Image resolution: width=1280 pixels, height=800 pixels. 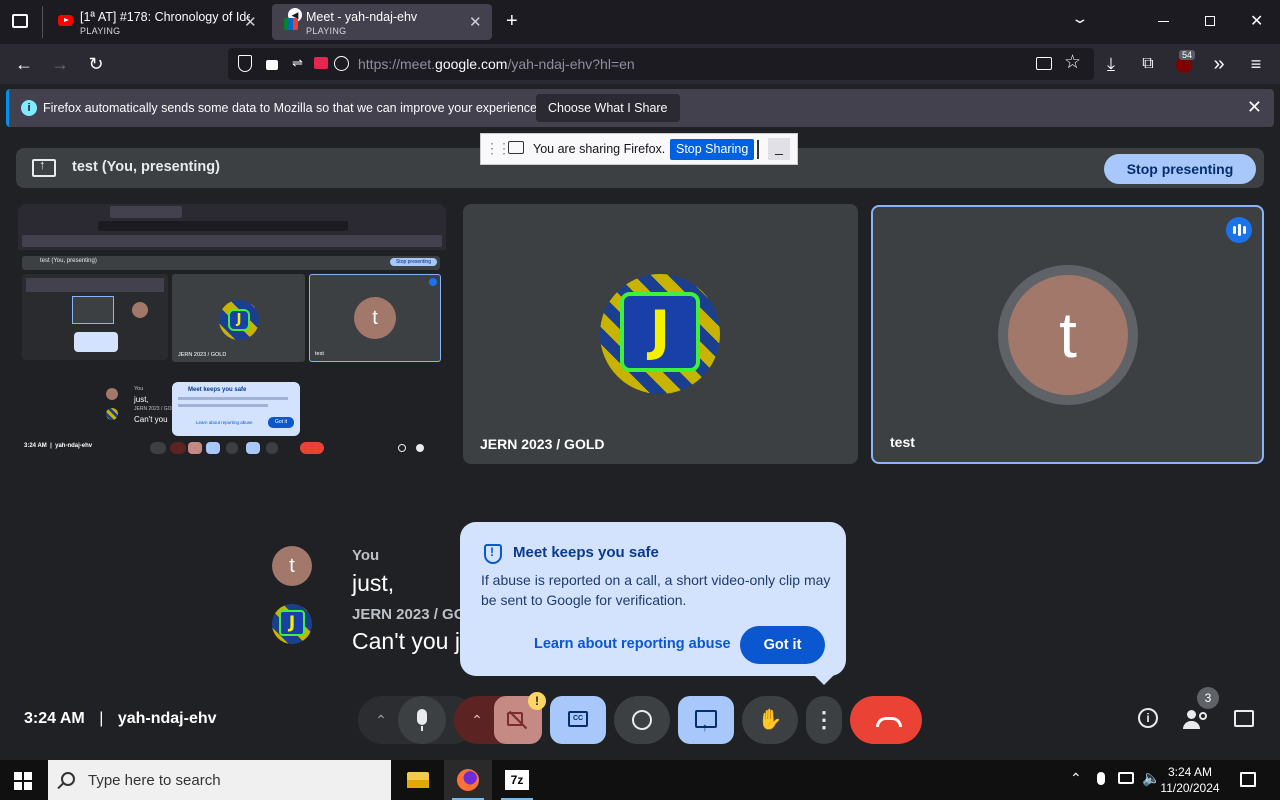 What do you see at coordinates (373, 583) in the screenshot?
I see `caption-text: just,` at bounding box center [373, 583].